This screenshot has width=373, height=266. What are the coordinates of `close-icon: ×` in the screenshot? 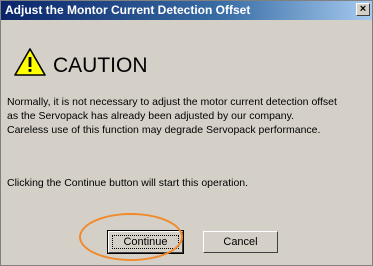 It's located at (363, 9).